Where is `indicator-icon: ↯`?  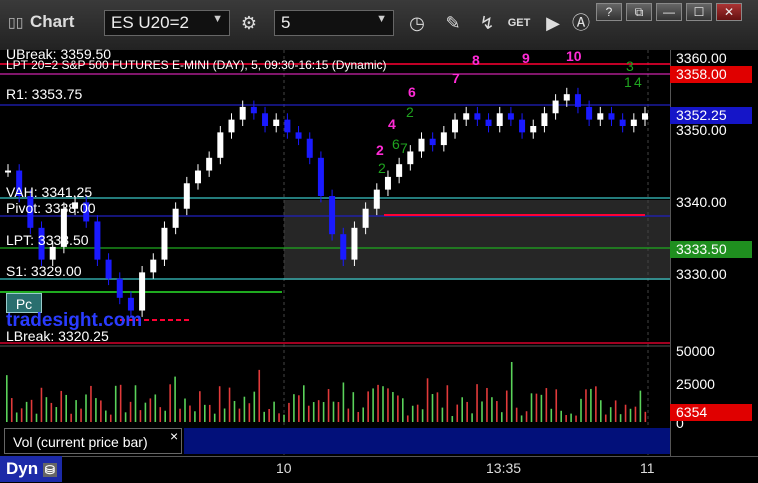
indicator-icon: ↯ is located at coordinates (487, 23).